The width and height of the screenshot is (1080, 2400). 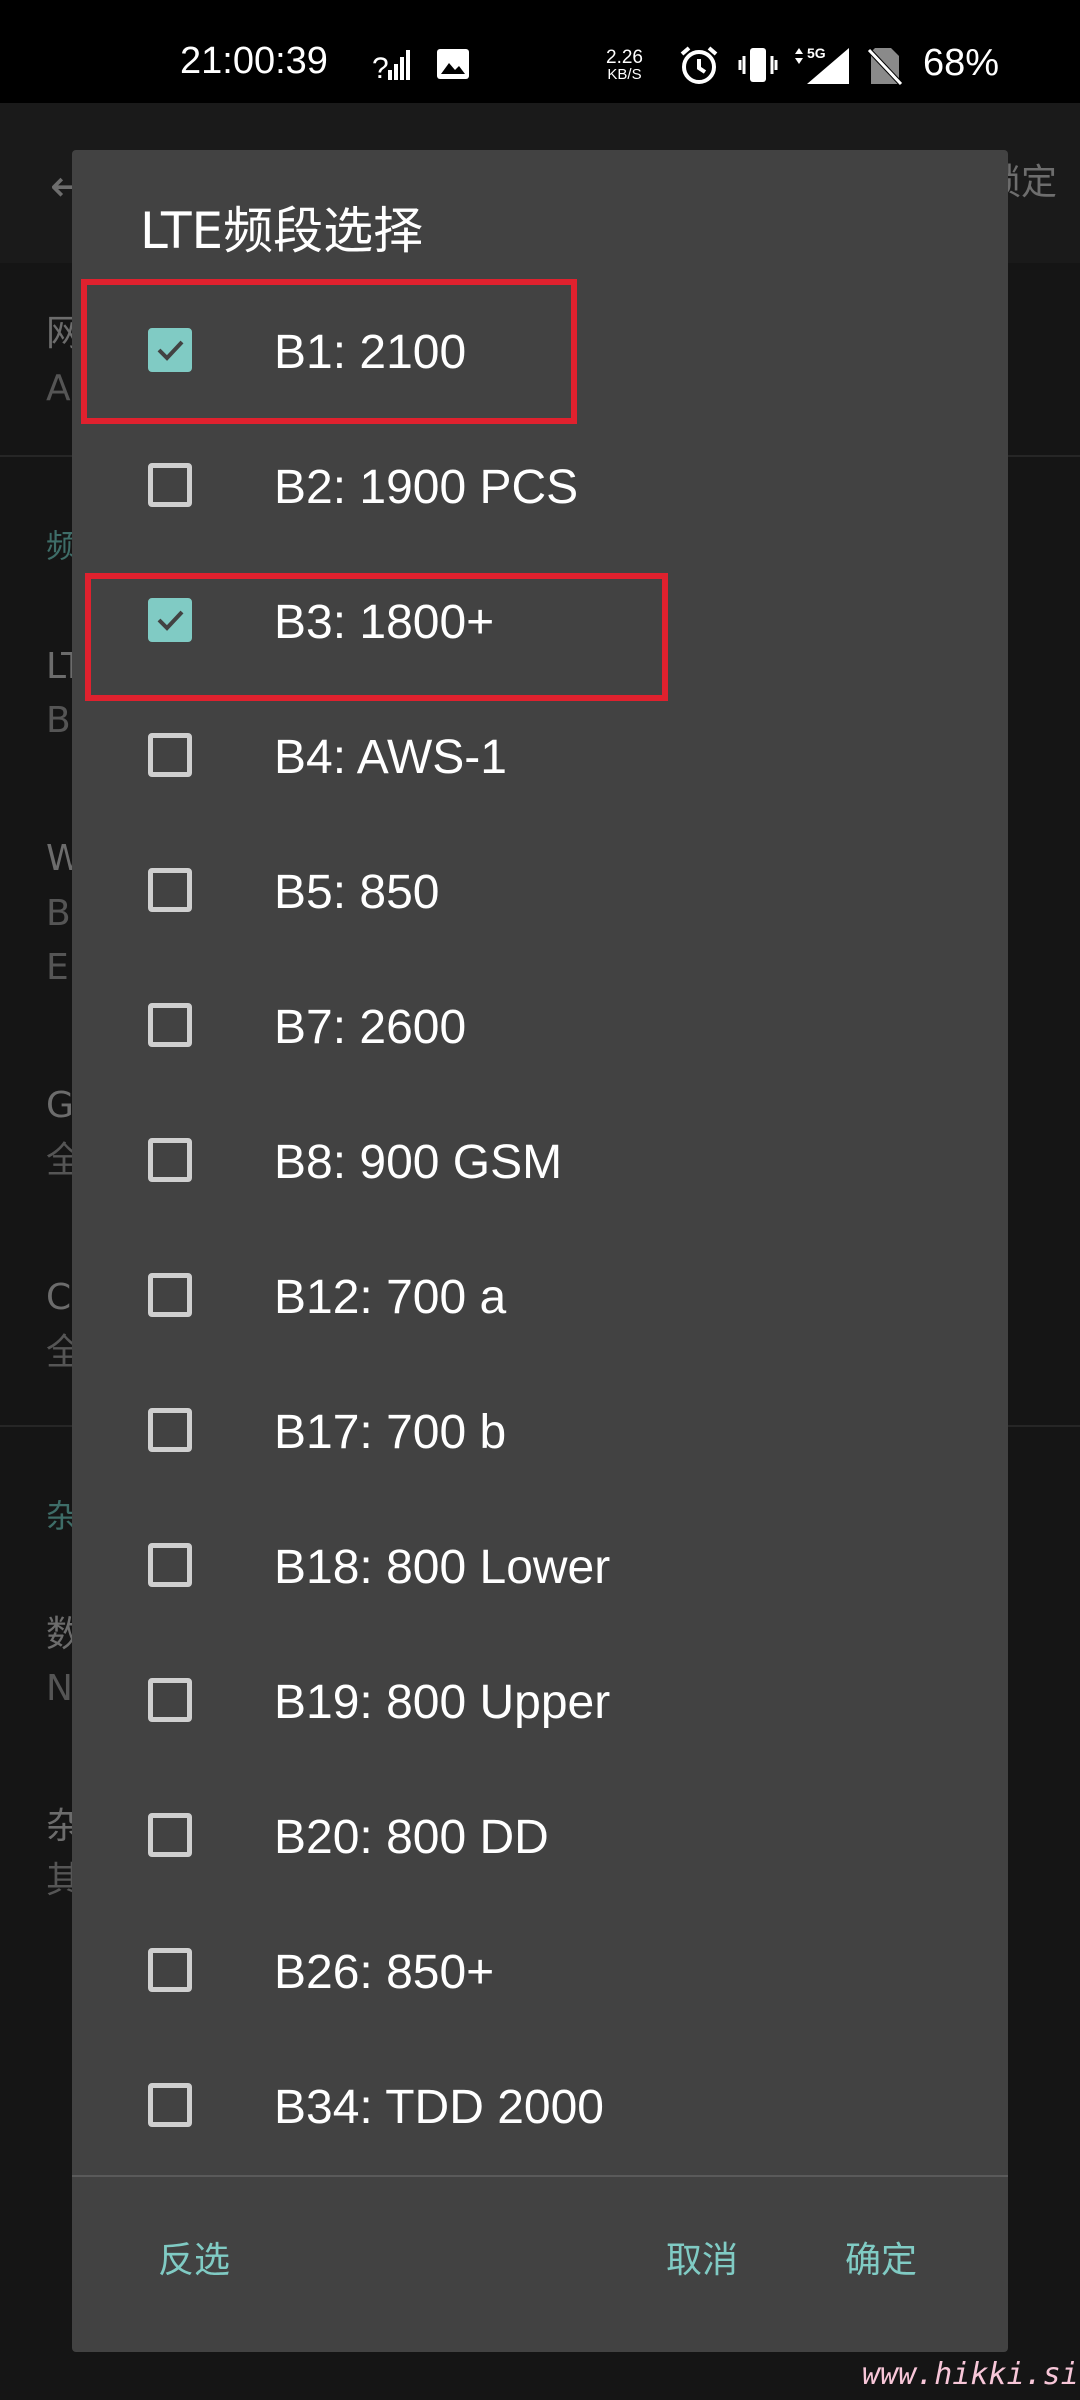 I want to click on band-label: B12: 700 a, so click(x=390, y=1297).